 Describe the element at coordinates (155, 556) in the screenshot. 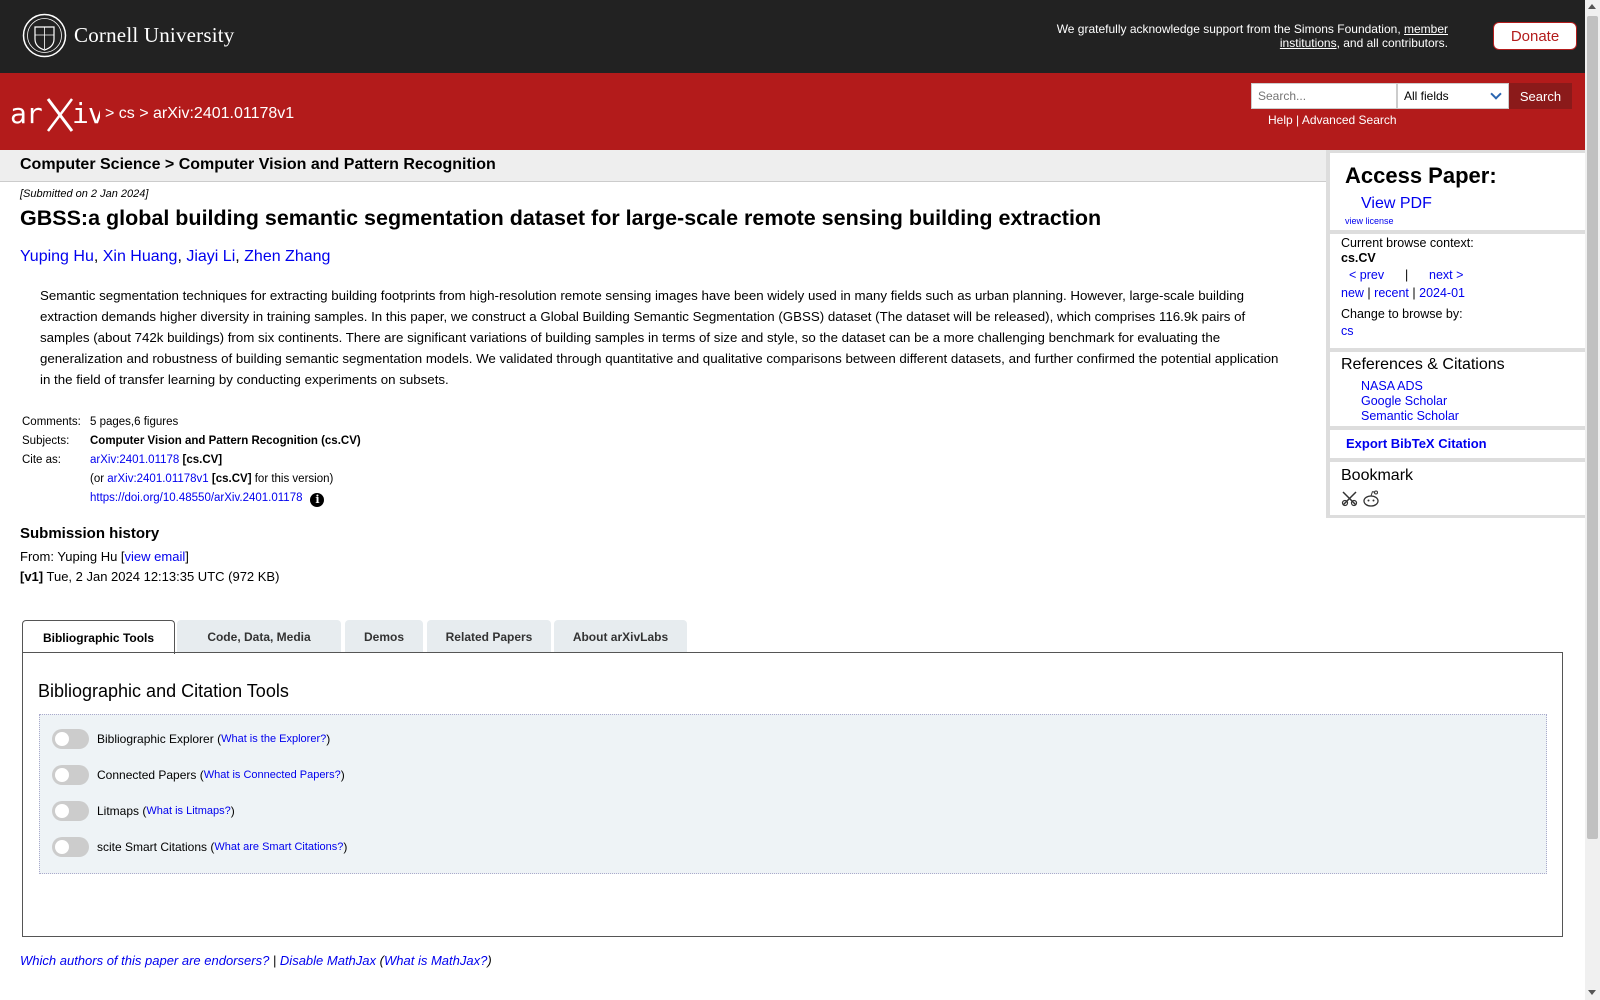

I see `view-email-link: view email` at that location.